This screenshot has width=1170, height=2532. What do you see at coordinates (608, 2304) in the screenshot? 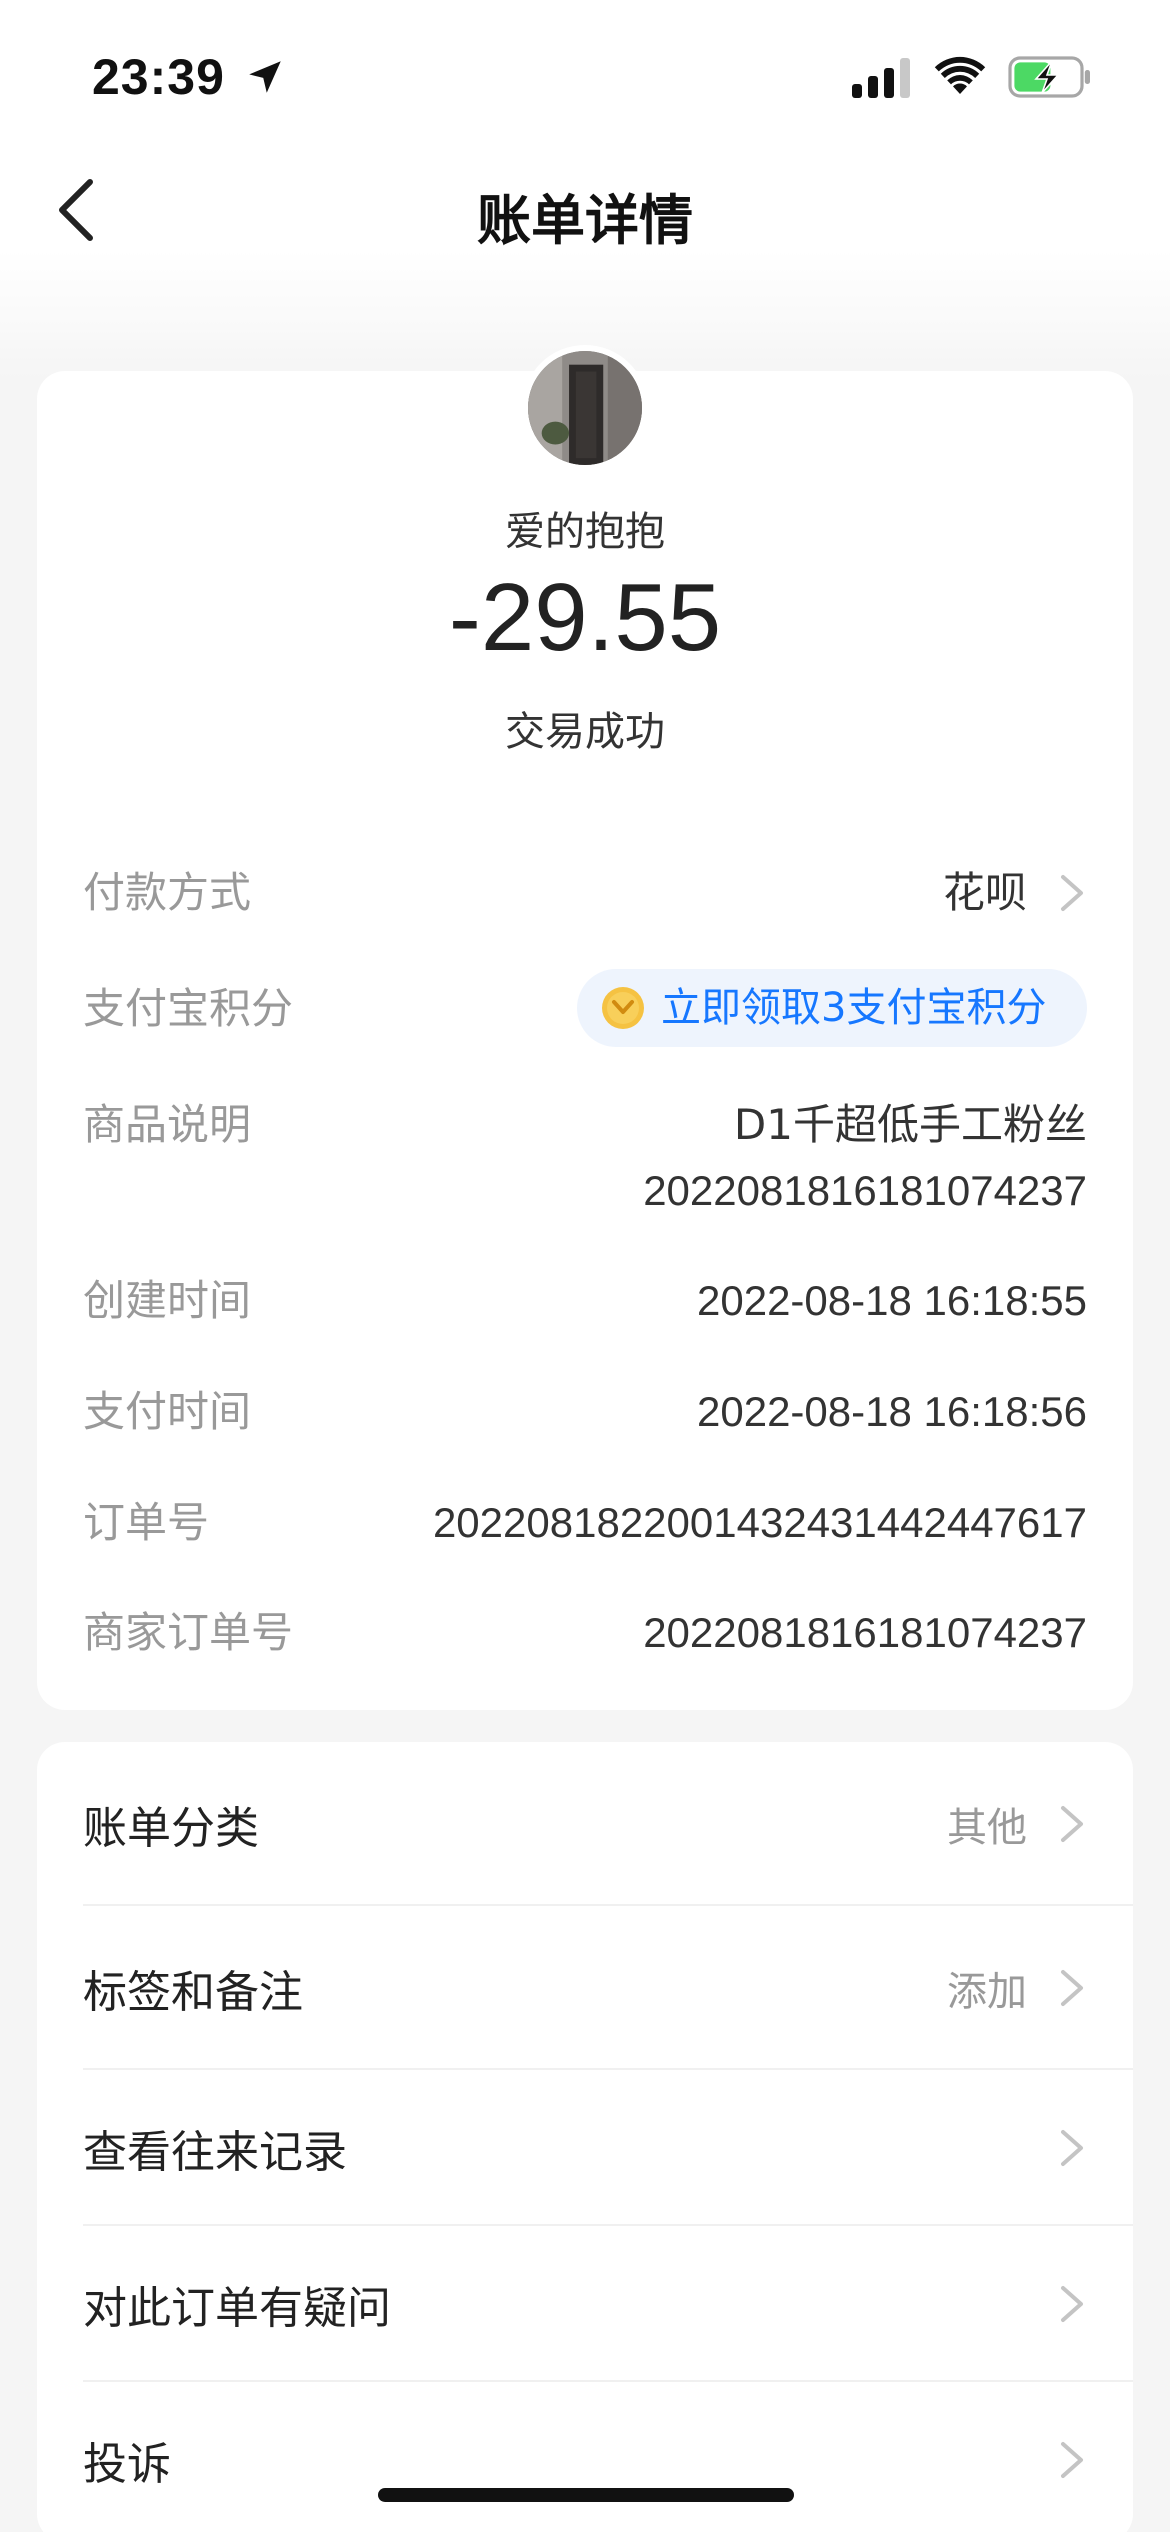
I see `order-question-row: 对此订单有疑问` at bounding box center [608, 2304].